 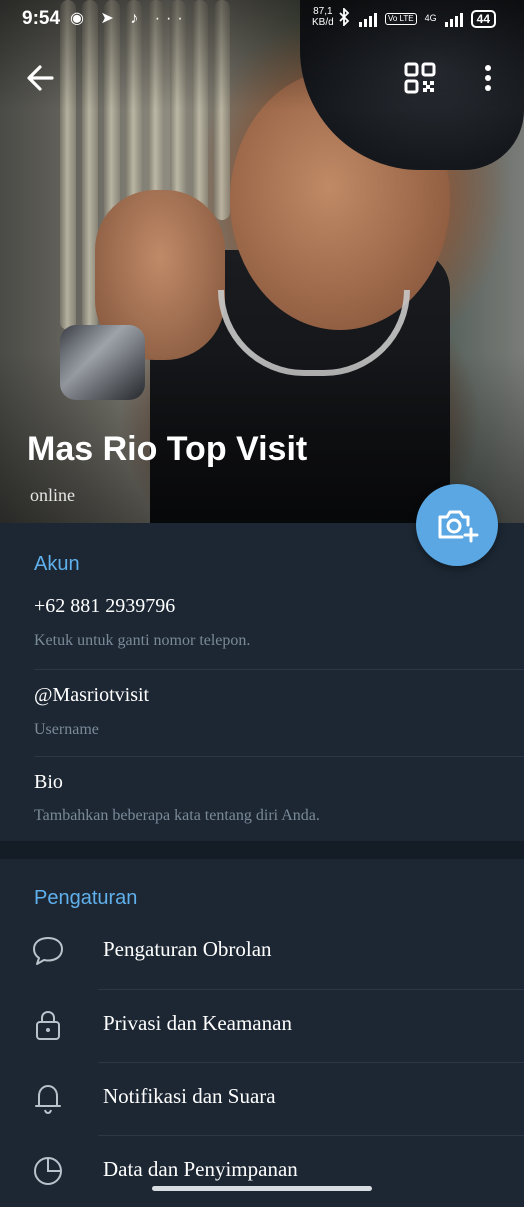 What do you see at coordinates (344, 17) in the screenshot?
I see `bluetooth-icon` at bounding box center [344, 17].